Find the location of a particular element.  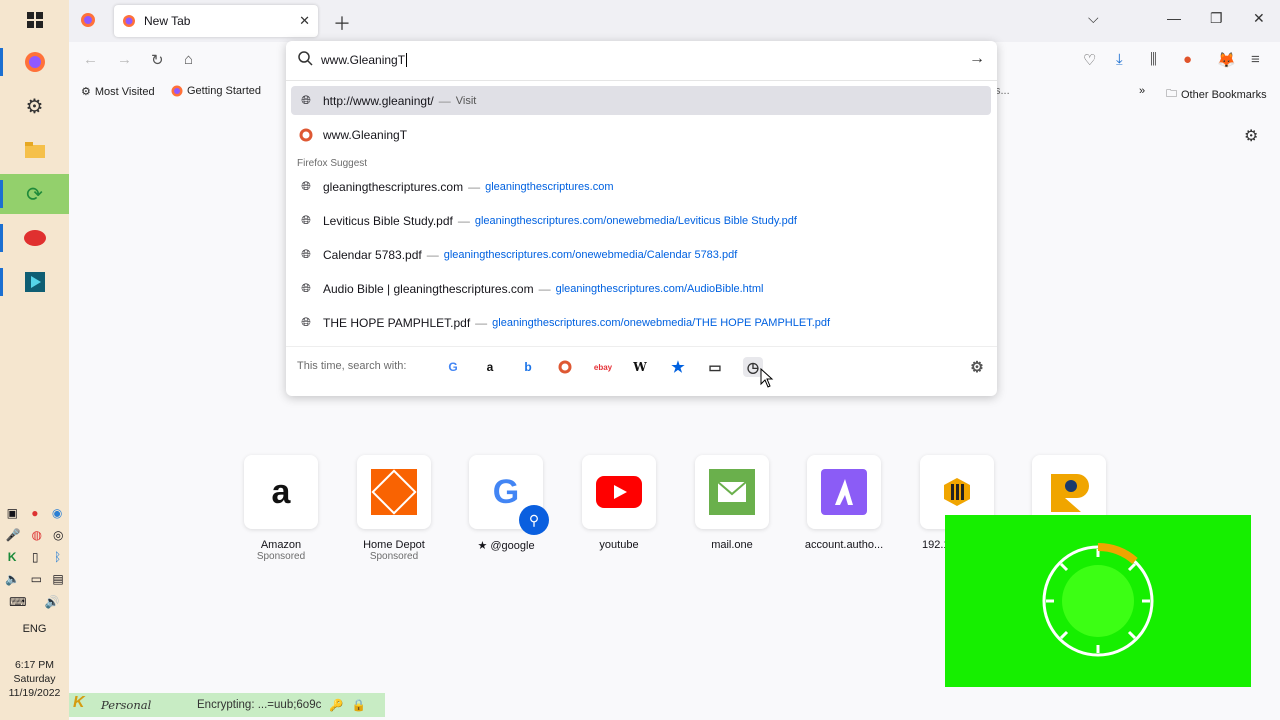

windows-taskbar: ⚙ ⟳ ▣ ● ◉ 🎤 ◍ ◎ K ▯ ᛒ 🔈 ▭ ▤ ⌨ 🔊 ENG 6:17 is located at coordinates (34, 360).